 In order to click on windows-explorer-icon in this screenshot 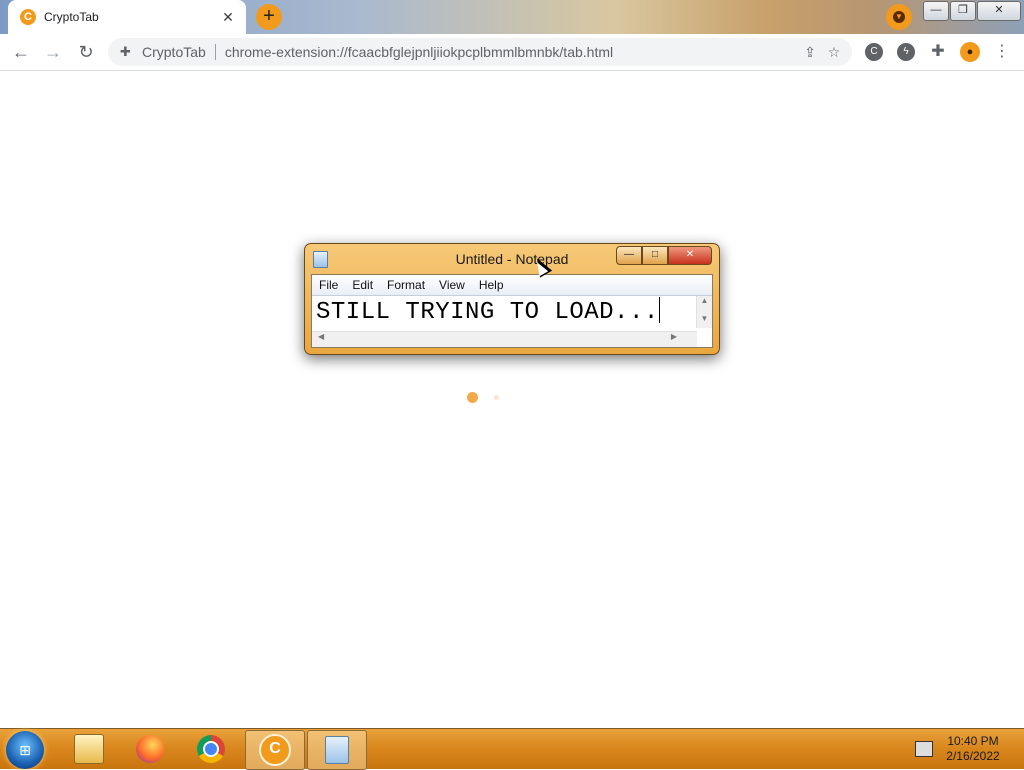, I will do `click(89, 749)`.